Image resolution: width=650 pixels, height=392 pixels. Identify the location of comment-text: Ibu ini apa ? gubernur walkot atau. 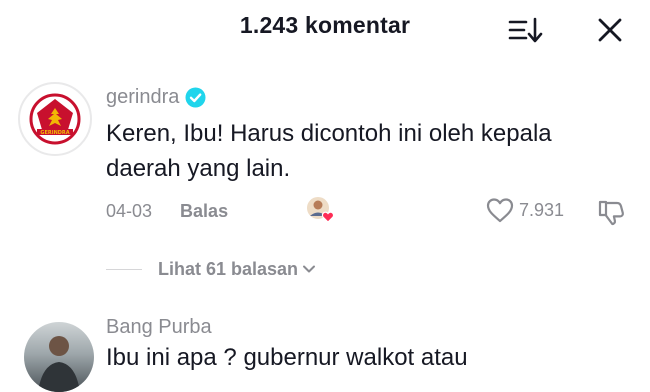
(287, 357).